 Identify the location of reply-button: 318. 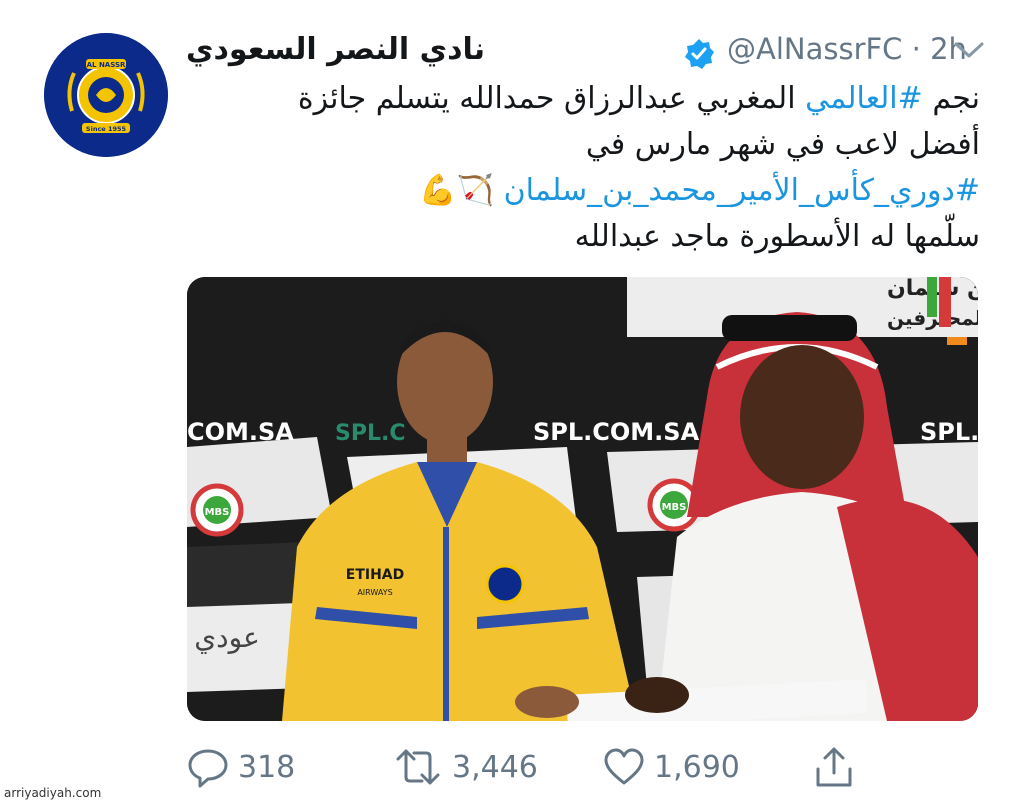
(240, 767).